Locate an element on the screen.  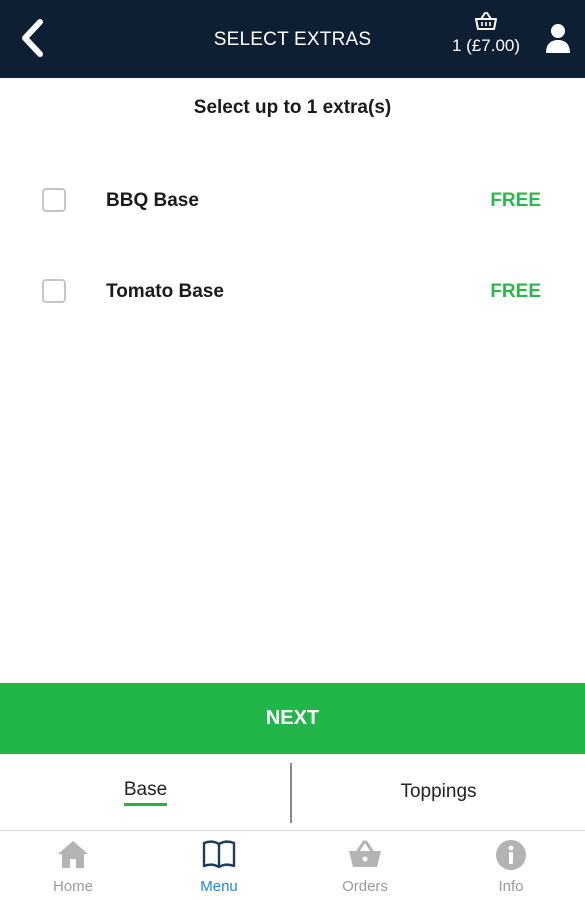
nav-info-label: Info is located at coordinates (511, 886).